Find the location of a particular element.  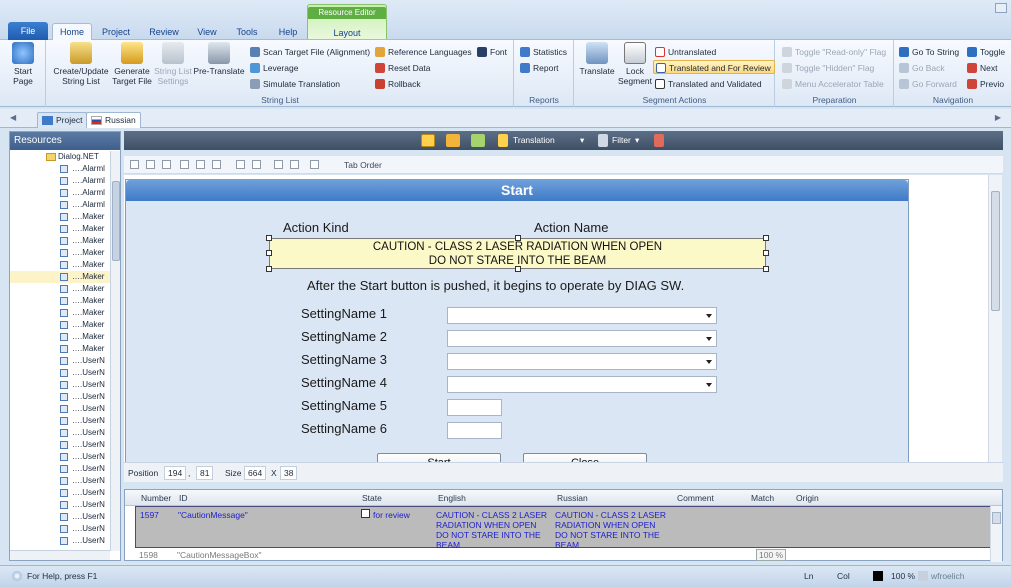

validate-icon is located at coordinates (478, 140).